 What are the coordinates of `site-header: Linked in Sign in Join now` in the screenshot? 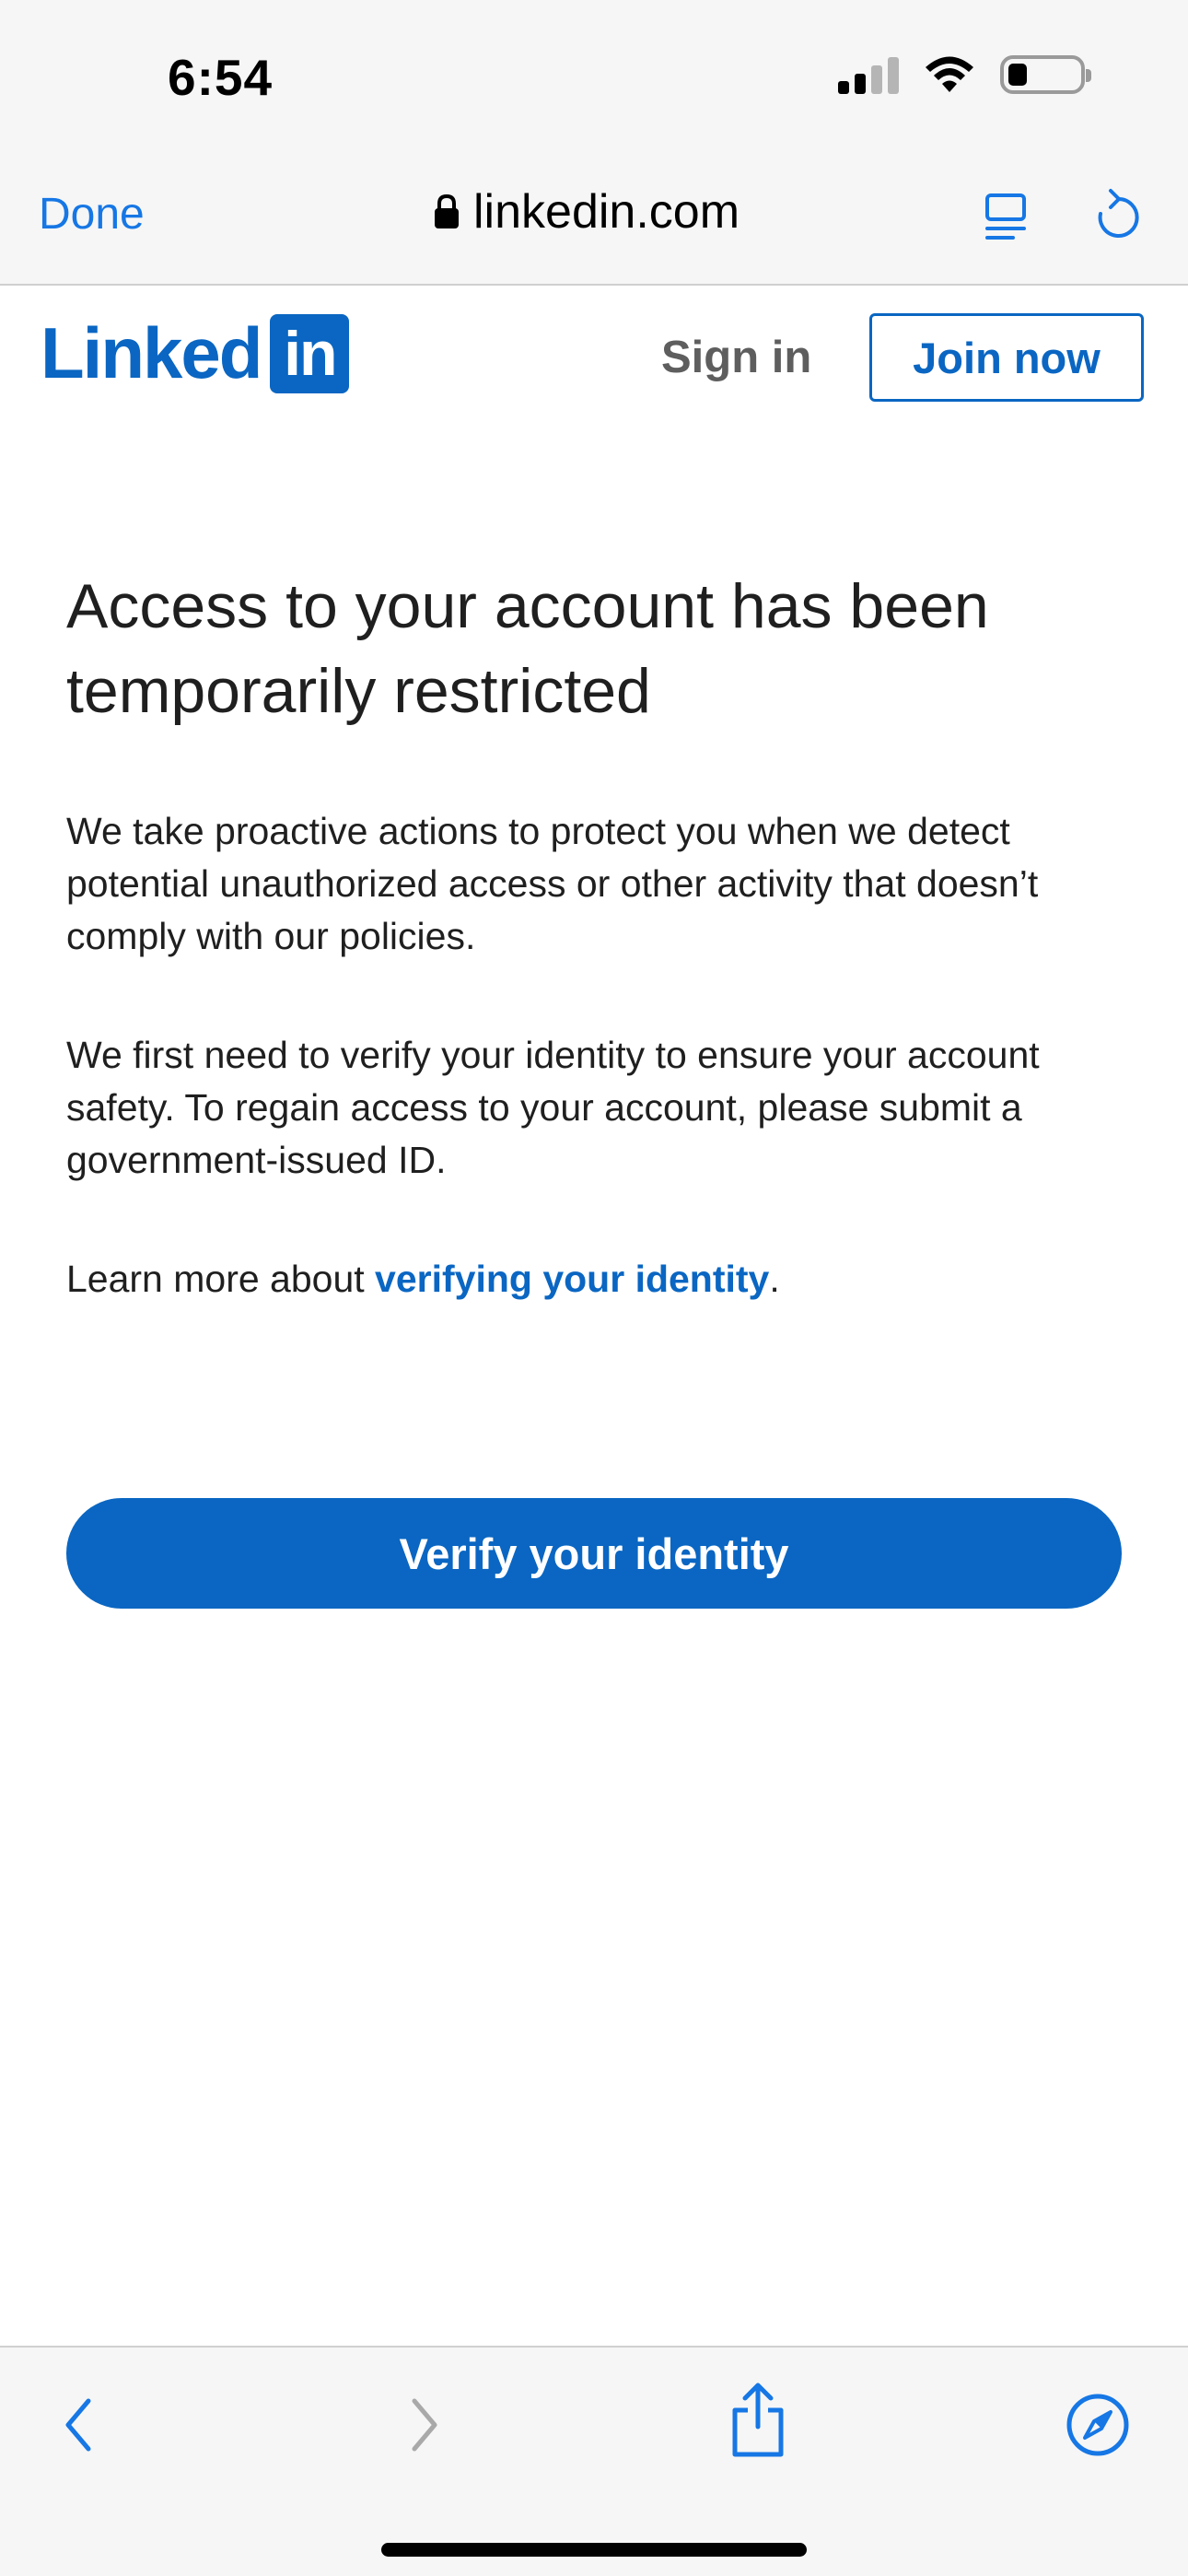 It's located at (594, 355).